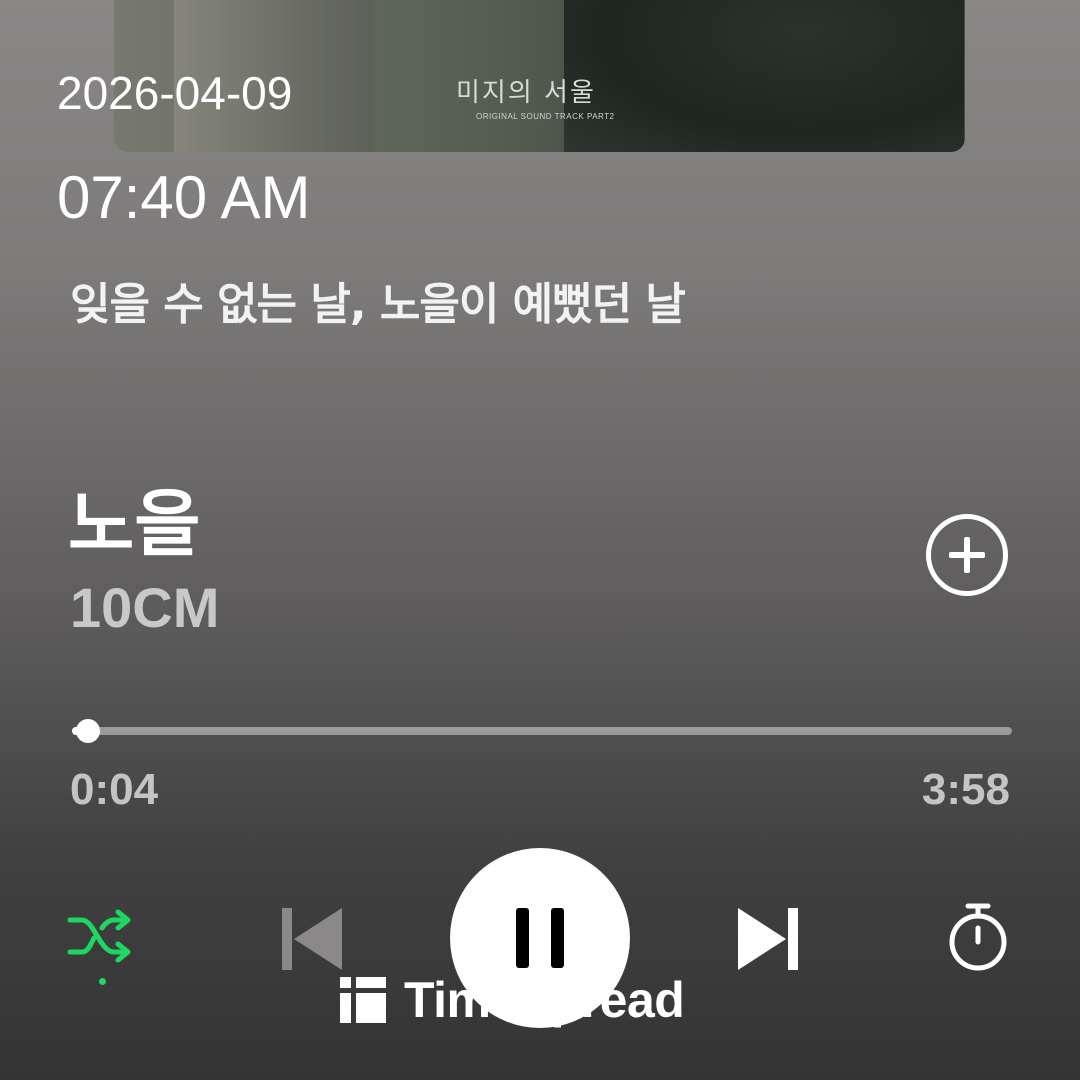  I want to click on pause-icon, so click(540, 938).